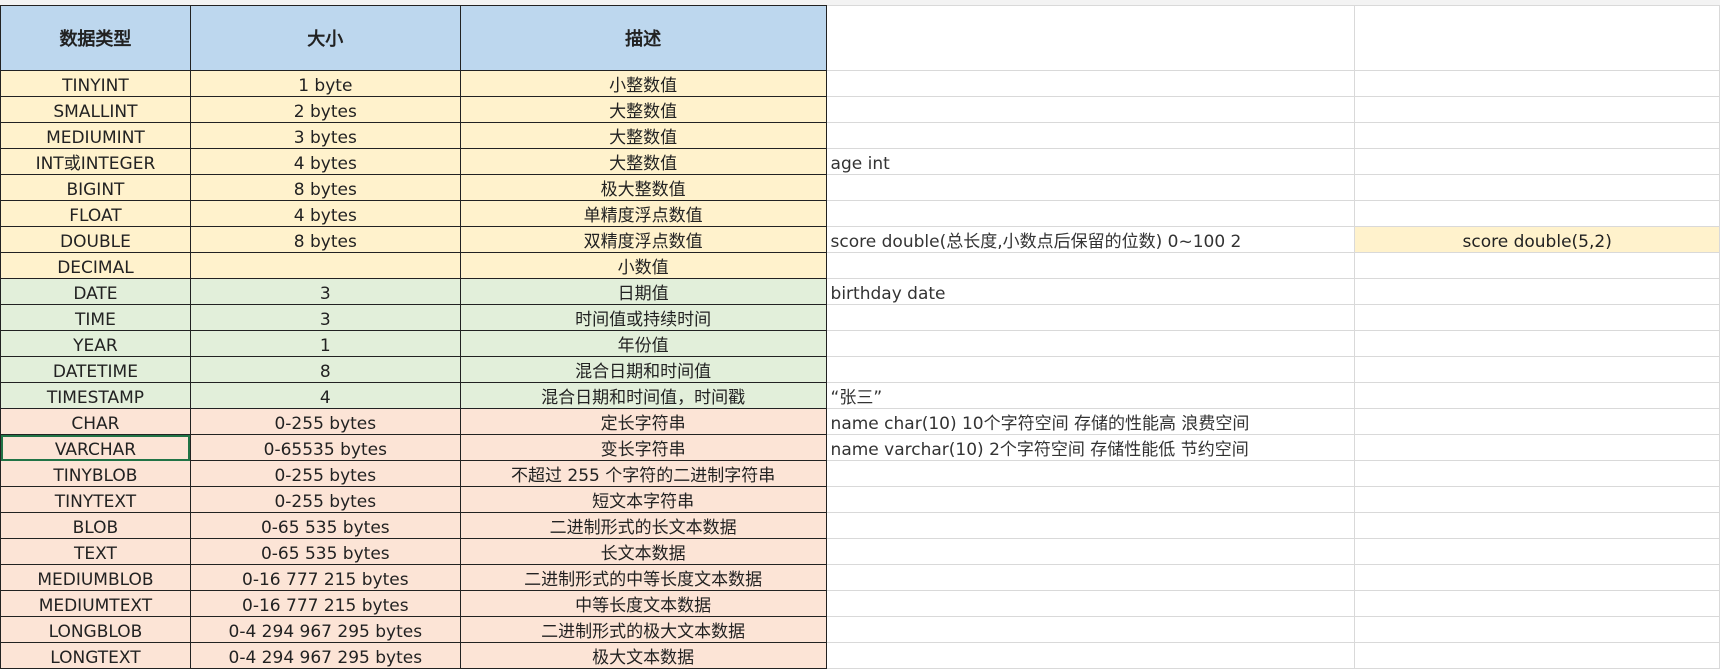 This screenshot has width=1720, height=671. Describe the element at coordinates (643, 551) in the screenshot. I see `desc-cell: 长文本数据` at that location.